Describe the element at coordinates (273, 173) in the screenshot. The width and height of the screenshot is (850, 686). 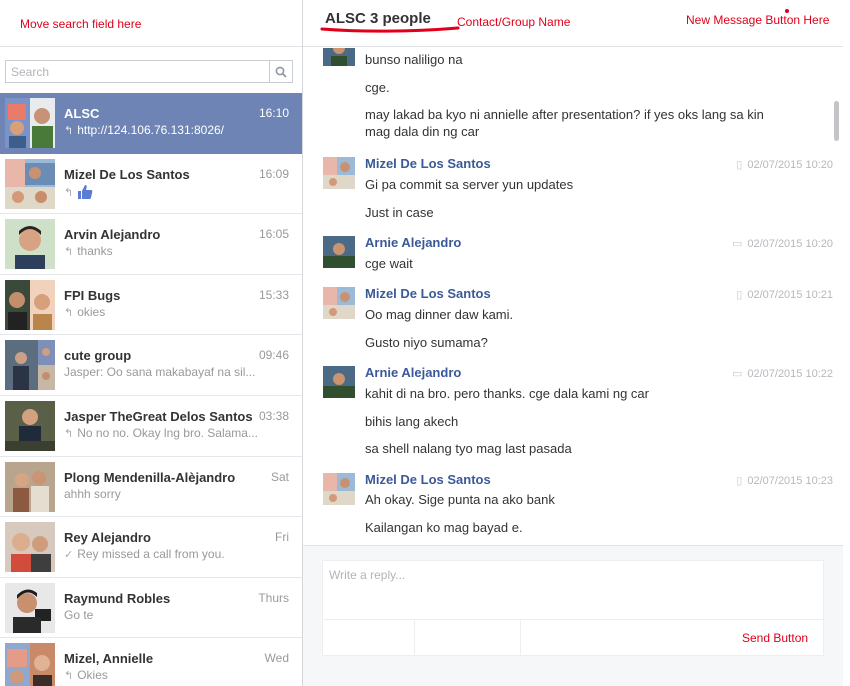
I see `conversation-time: 16:09` at that location.